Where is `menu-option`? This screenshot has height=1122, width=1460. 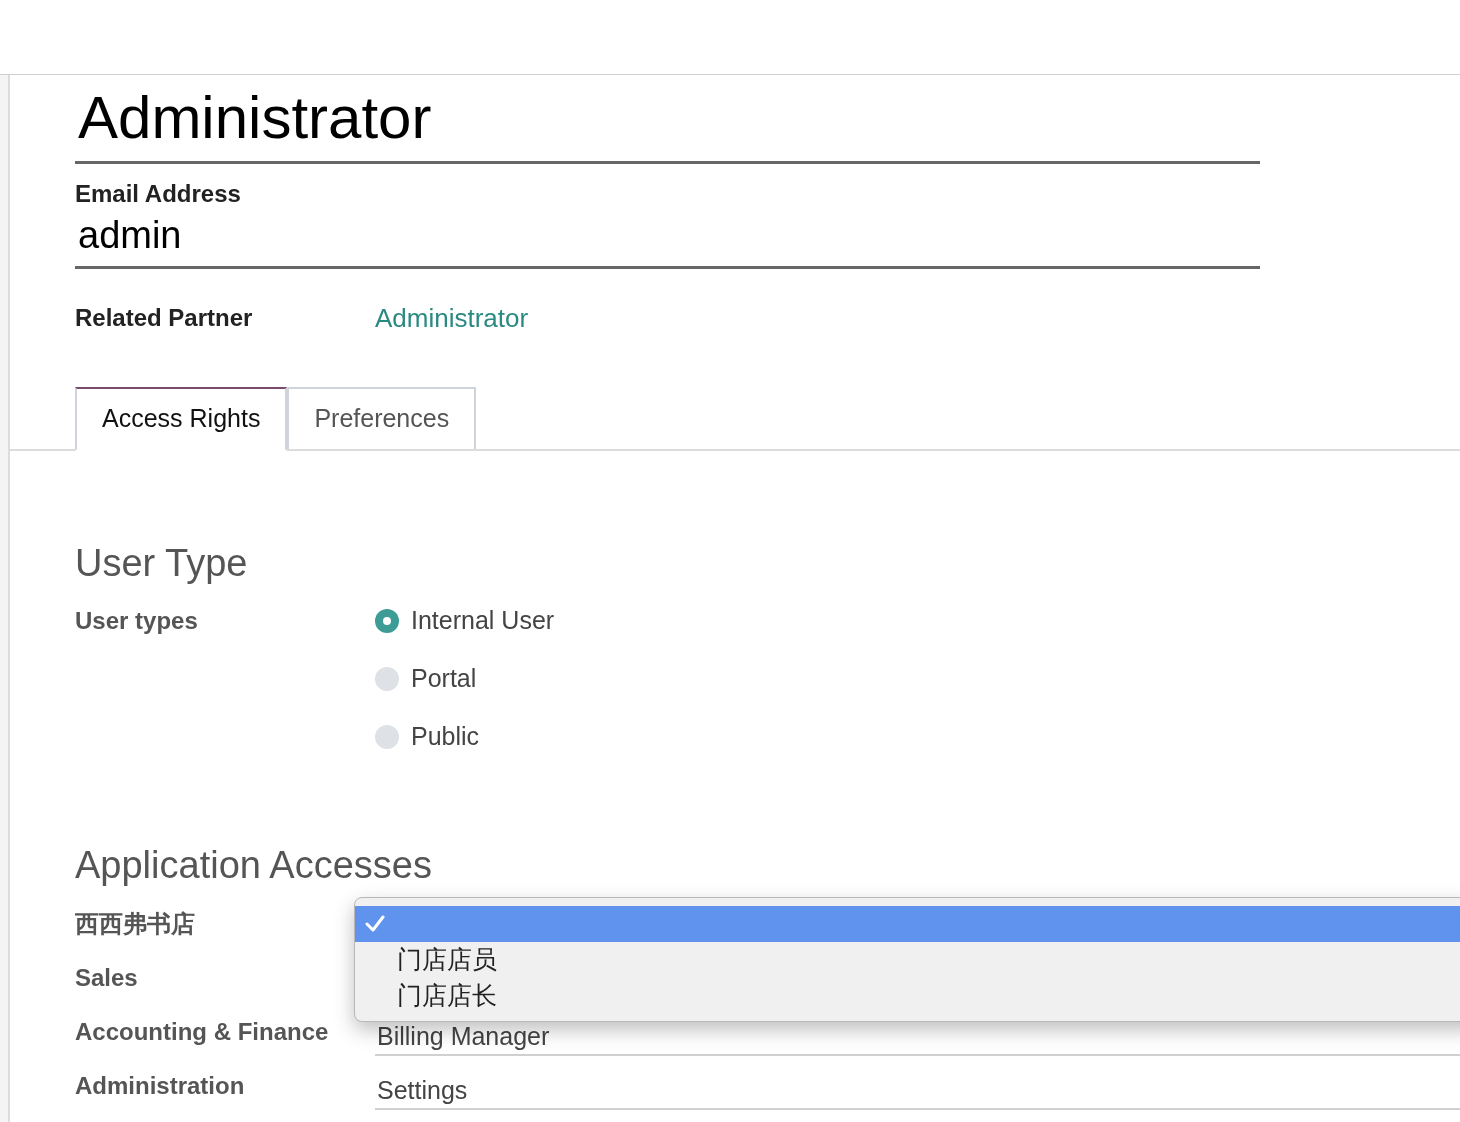 menu-option is located at coordinates (907, 924).